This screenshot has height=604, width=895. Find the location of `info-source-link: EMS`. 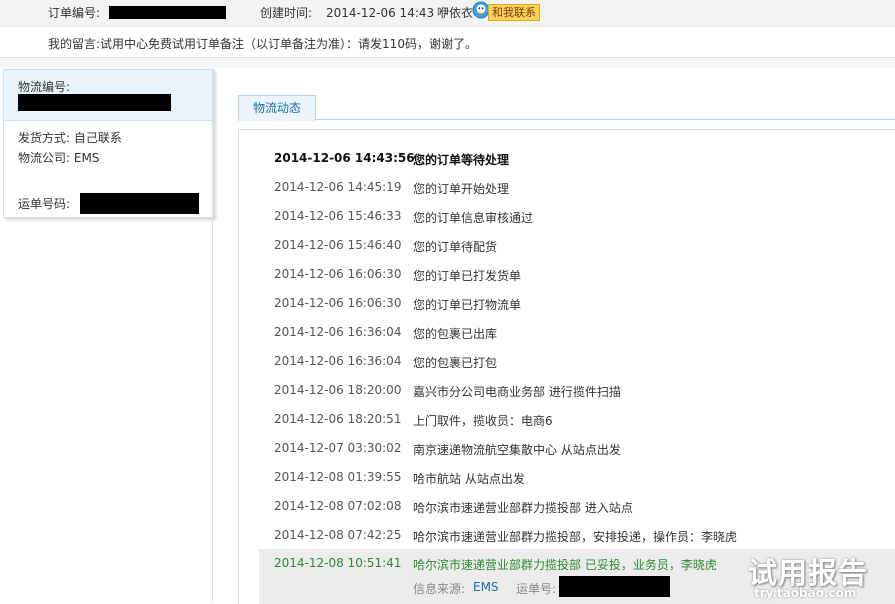

info-source-link: EMS is located at coordinates (486, 587).